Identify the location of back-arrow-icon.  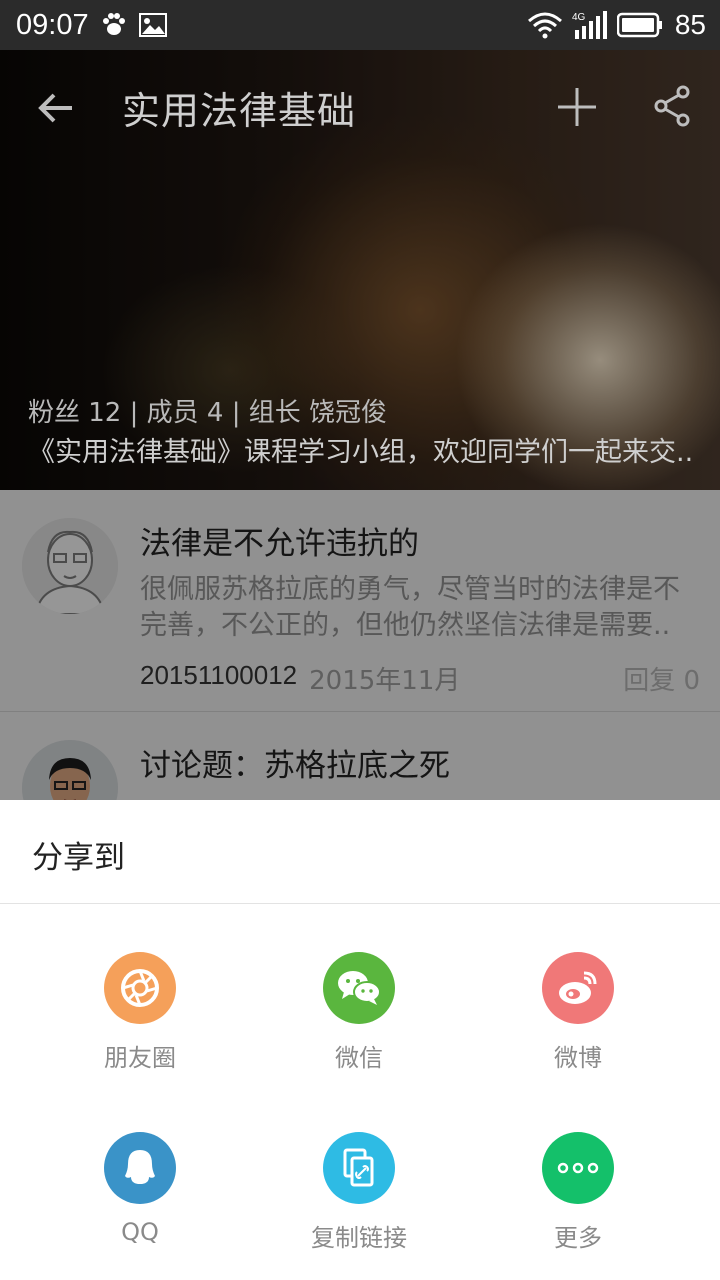
(55, 108).